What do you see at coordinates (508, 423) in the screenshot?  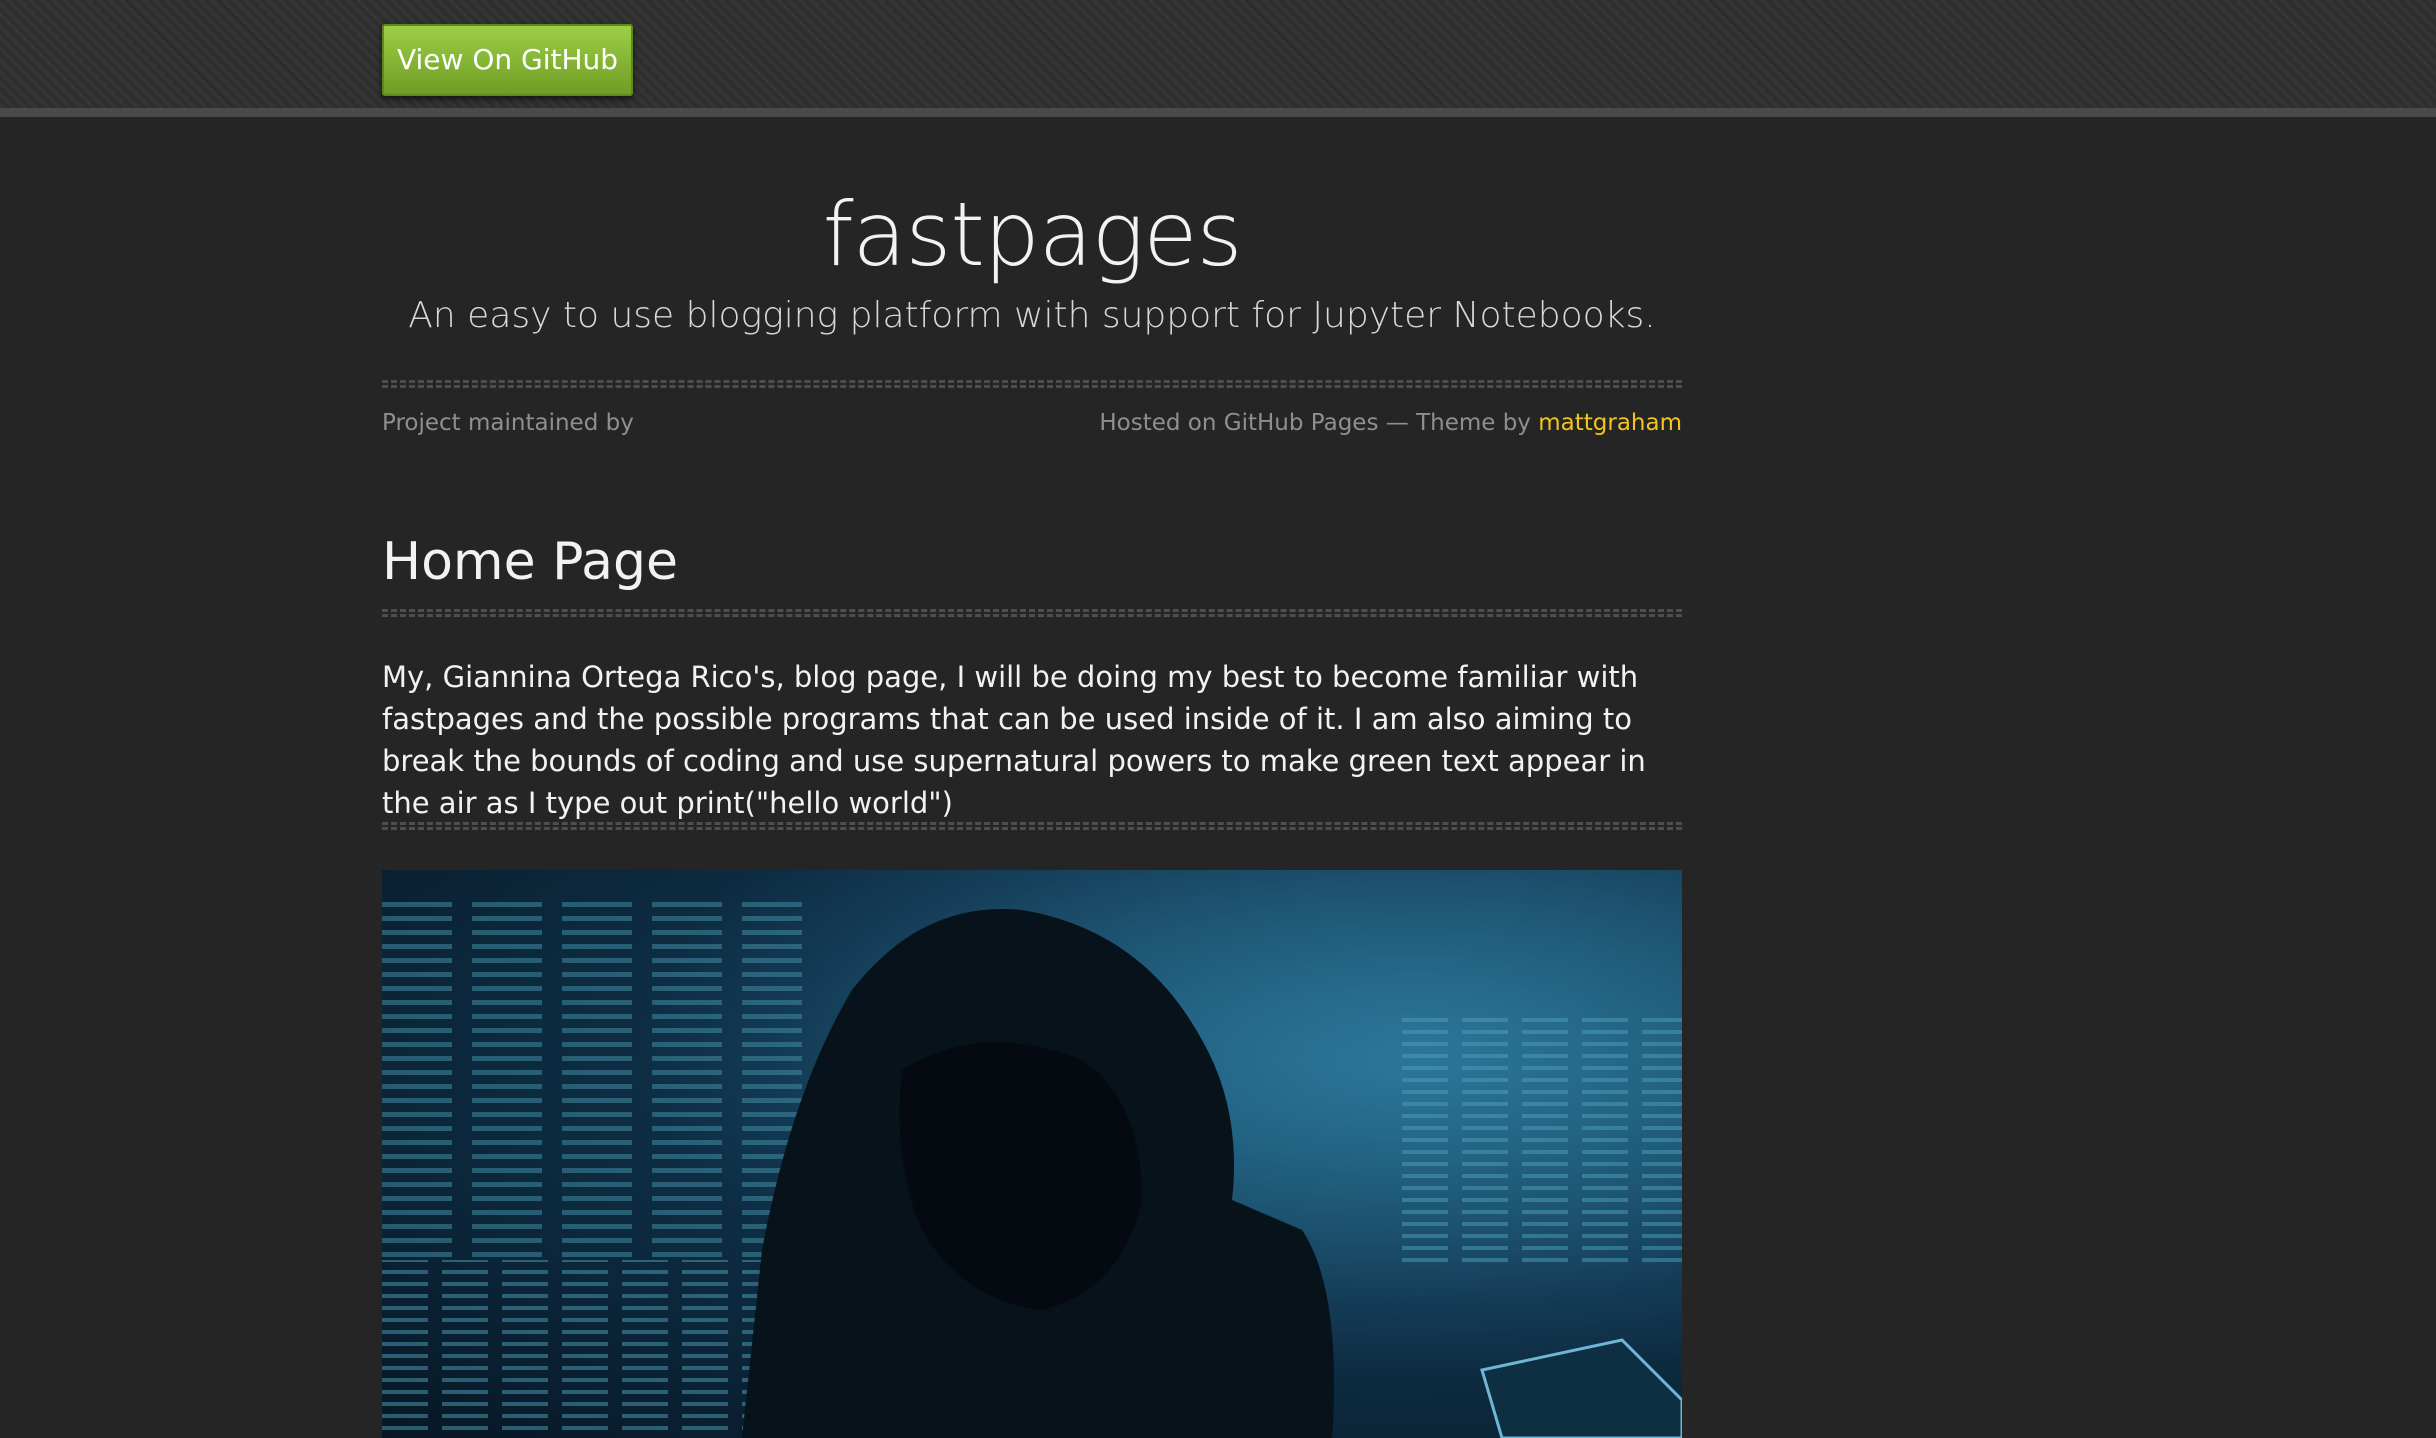 I see `maintainer-credit: Project maintained by` at bounding box center [508, 423].